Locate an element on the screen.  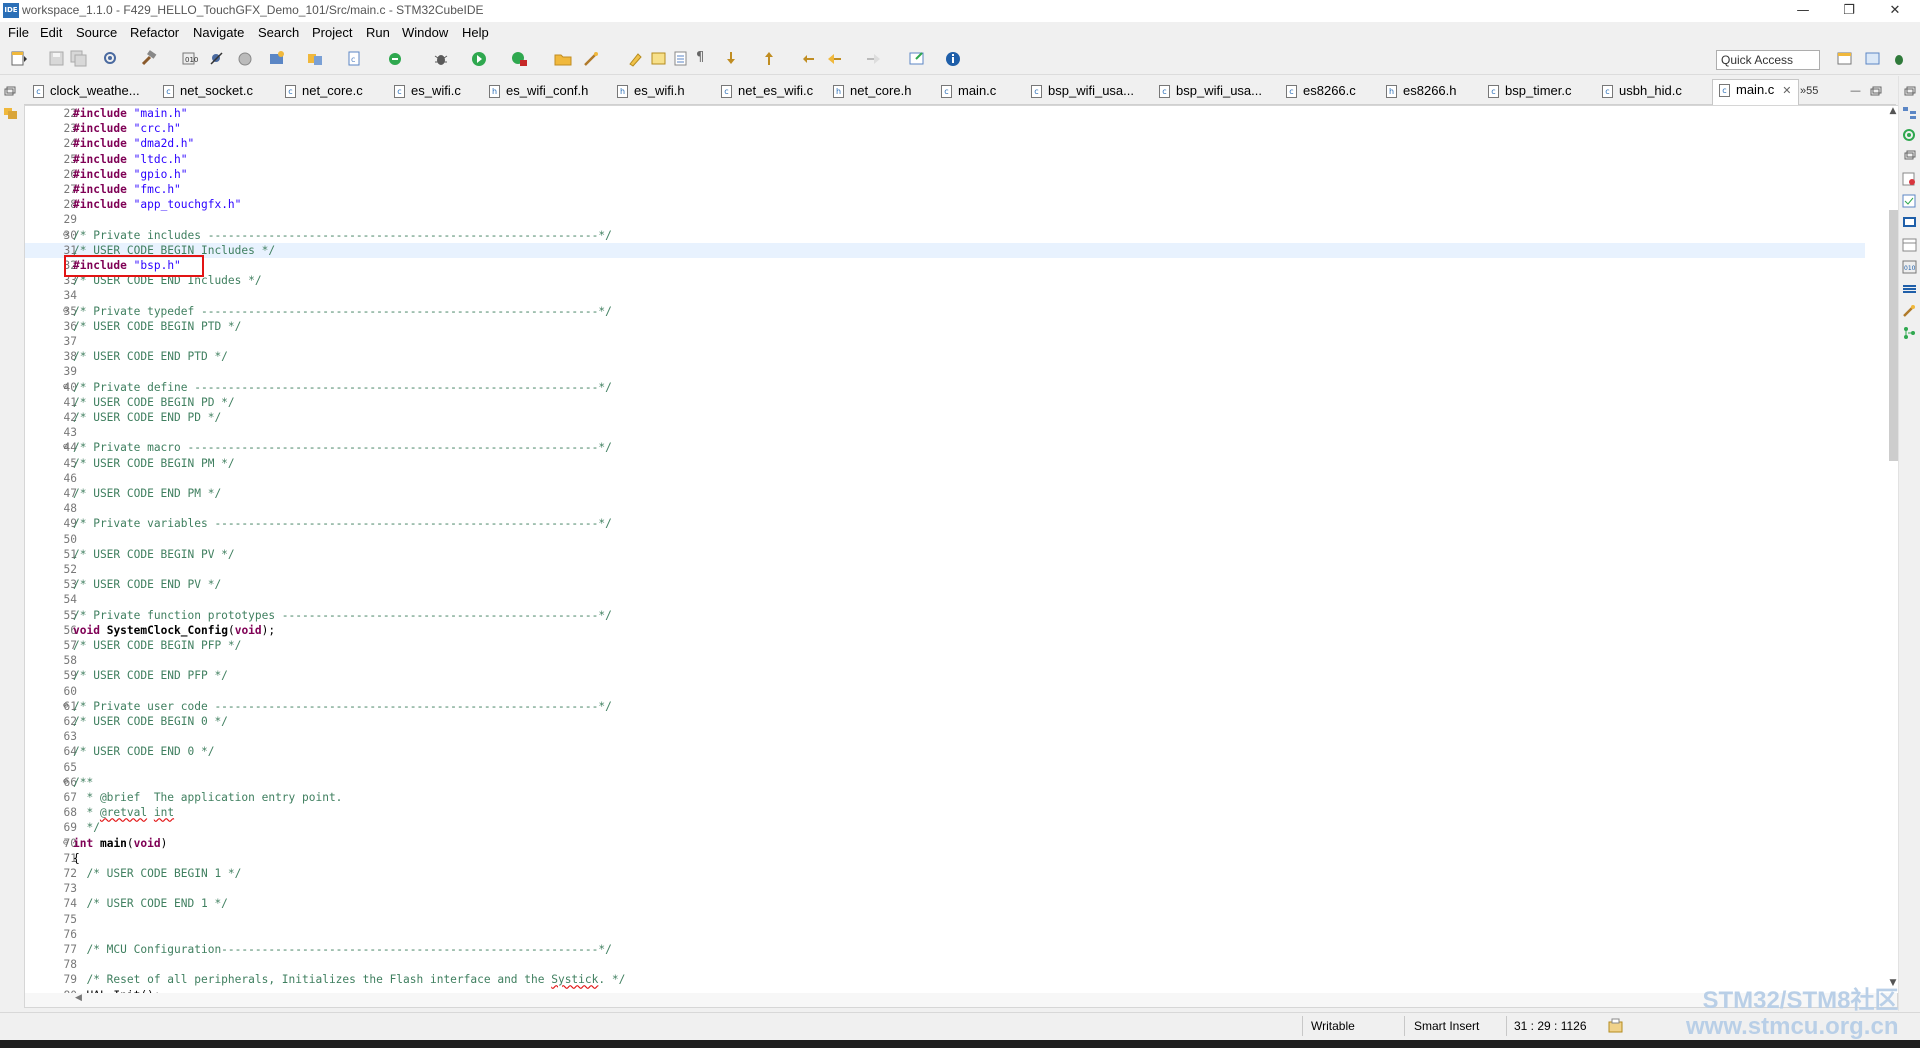
editor-tab: c main.c is located at coordinates (968, 92).